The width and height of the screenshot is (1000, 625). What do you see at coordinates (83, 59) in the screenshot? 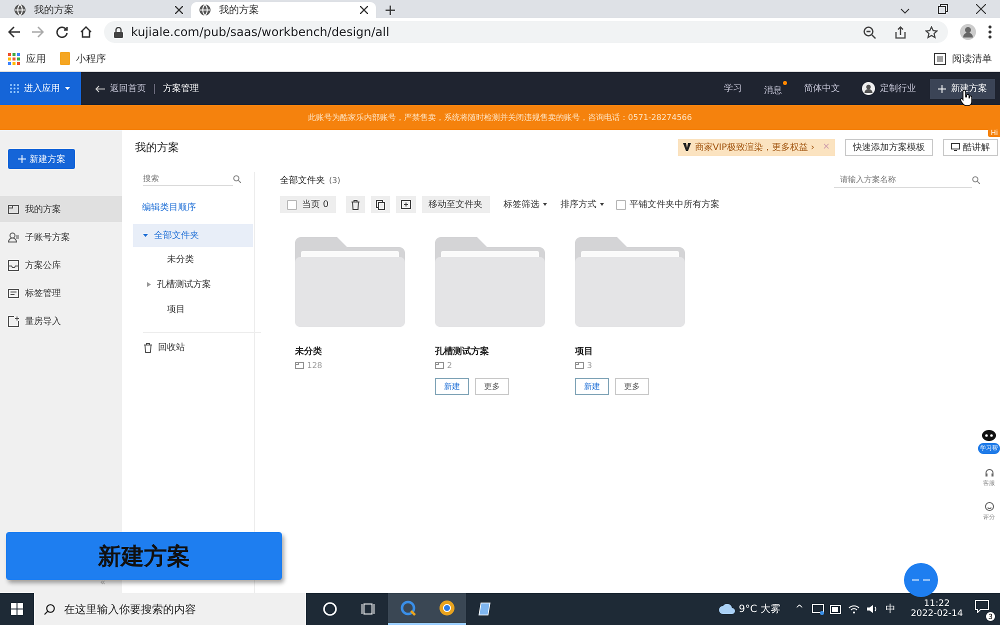
I see `bookmark: 小程序` at bounding box center [83, 59].